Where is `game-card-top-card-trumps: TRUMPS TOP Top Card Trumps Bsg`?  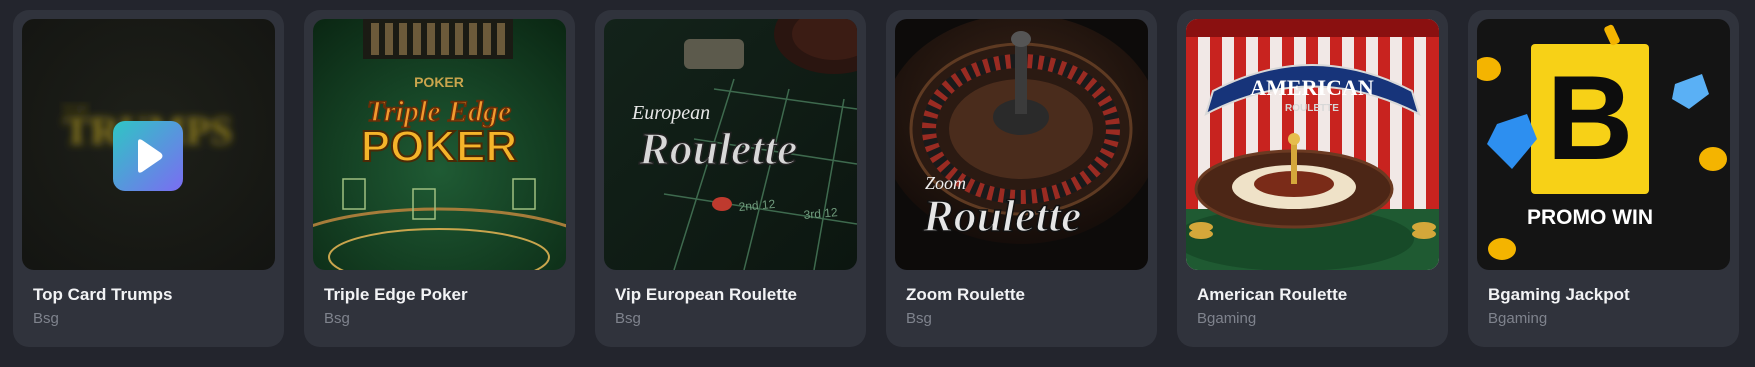 game-card-top-card-trumps: TRUMPS TOP Top Card Trumps Bsg is located at coordinates (148, 178).